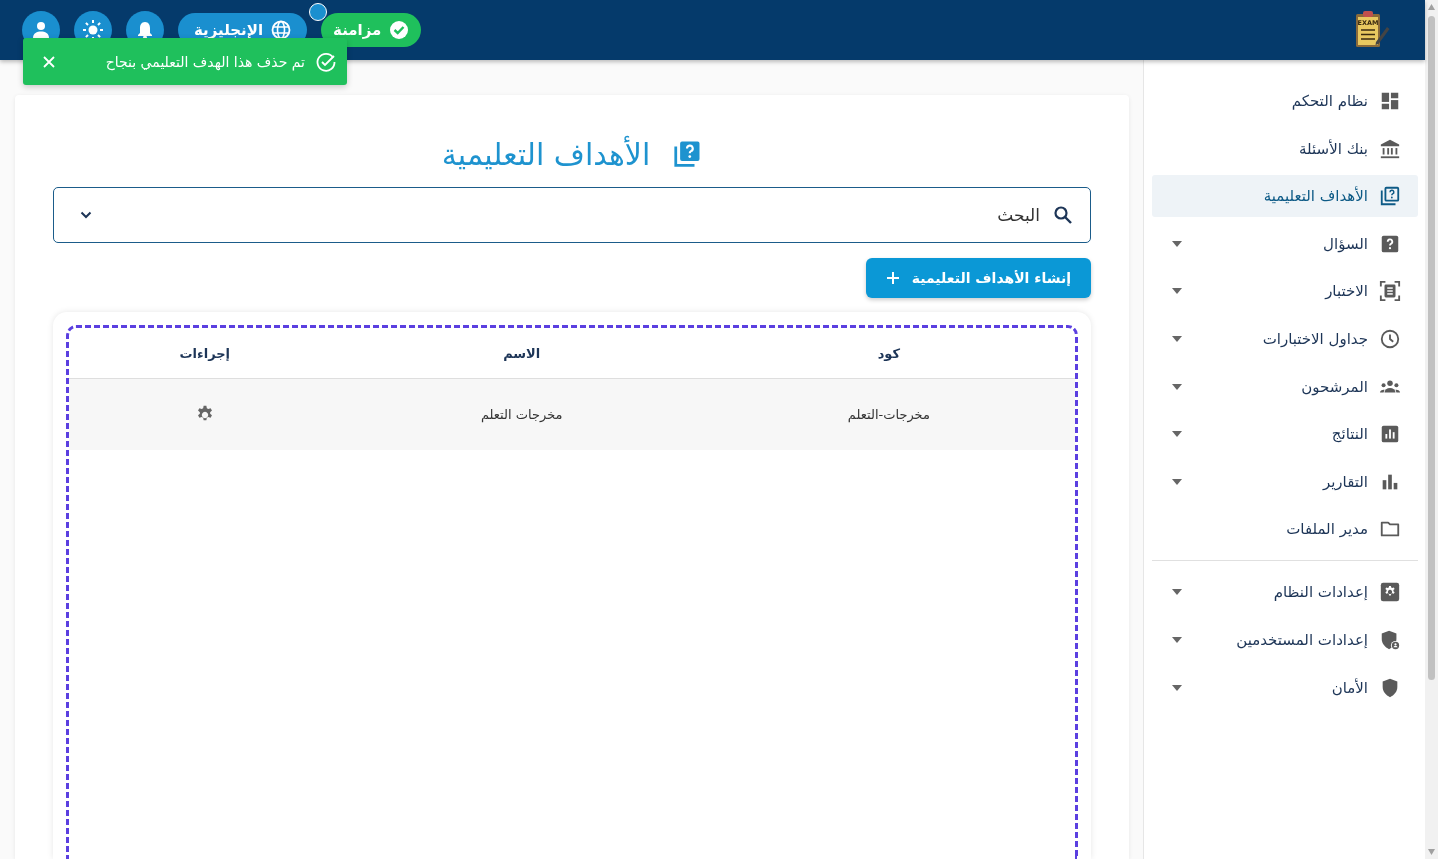  Describe the element at coordinates (1285, 687) in the screenshot. I see `sidebar-item: الأمان` at that location.